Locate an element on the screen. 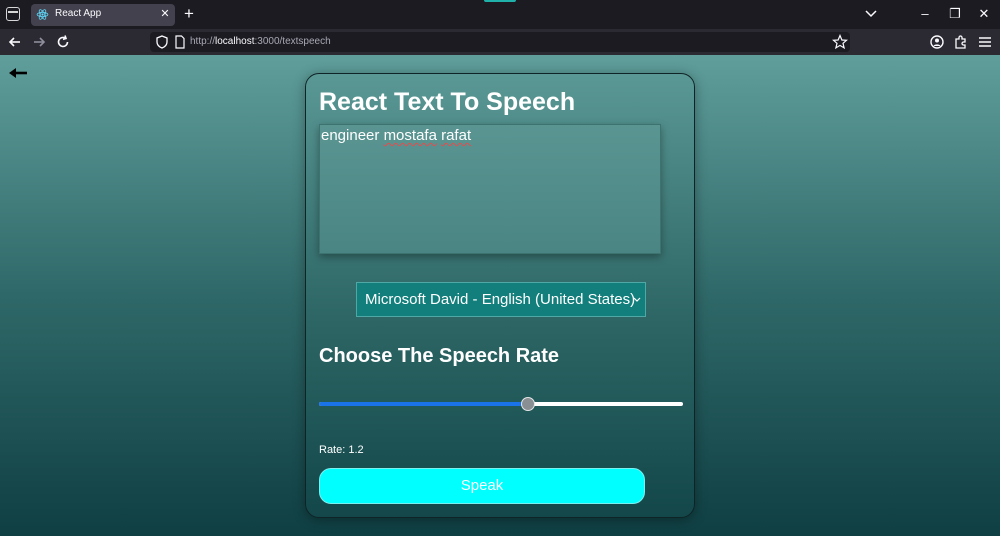 The width and height of the screenshot is (1000, 536). reload-icon is located at coordinates (63, 42).